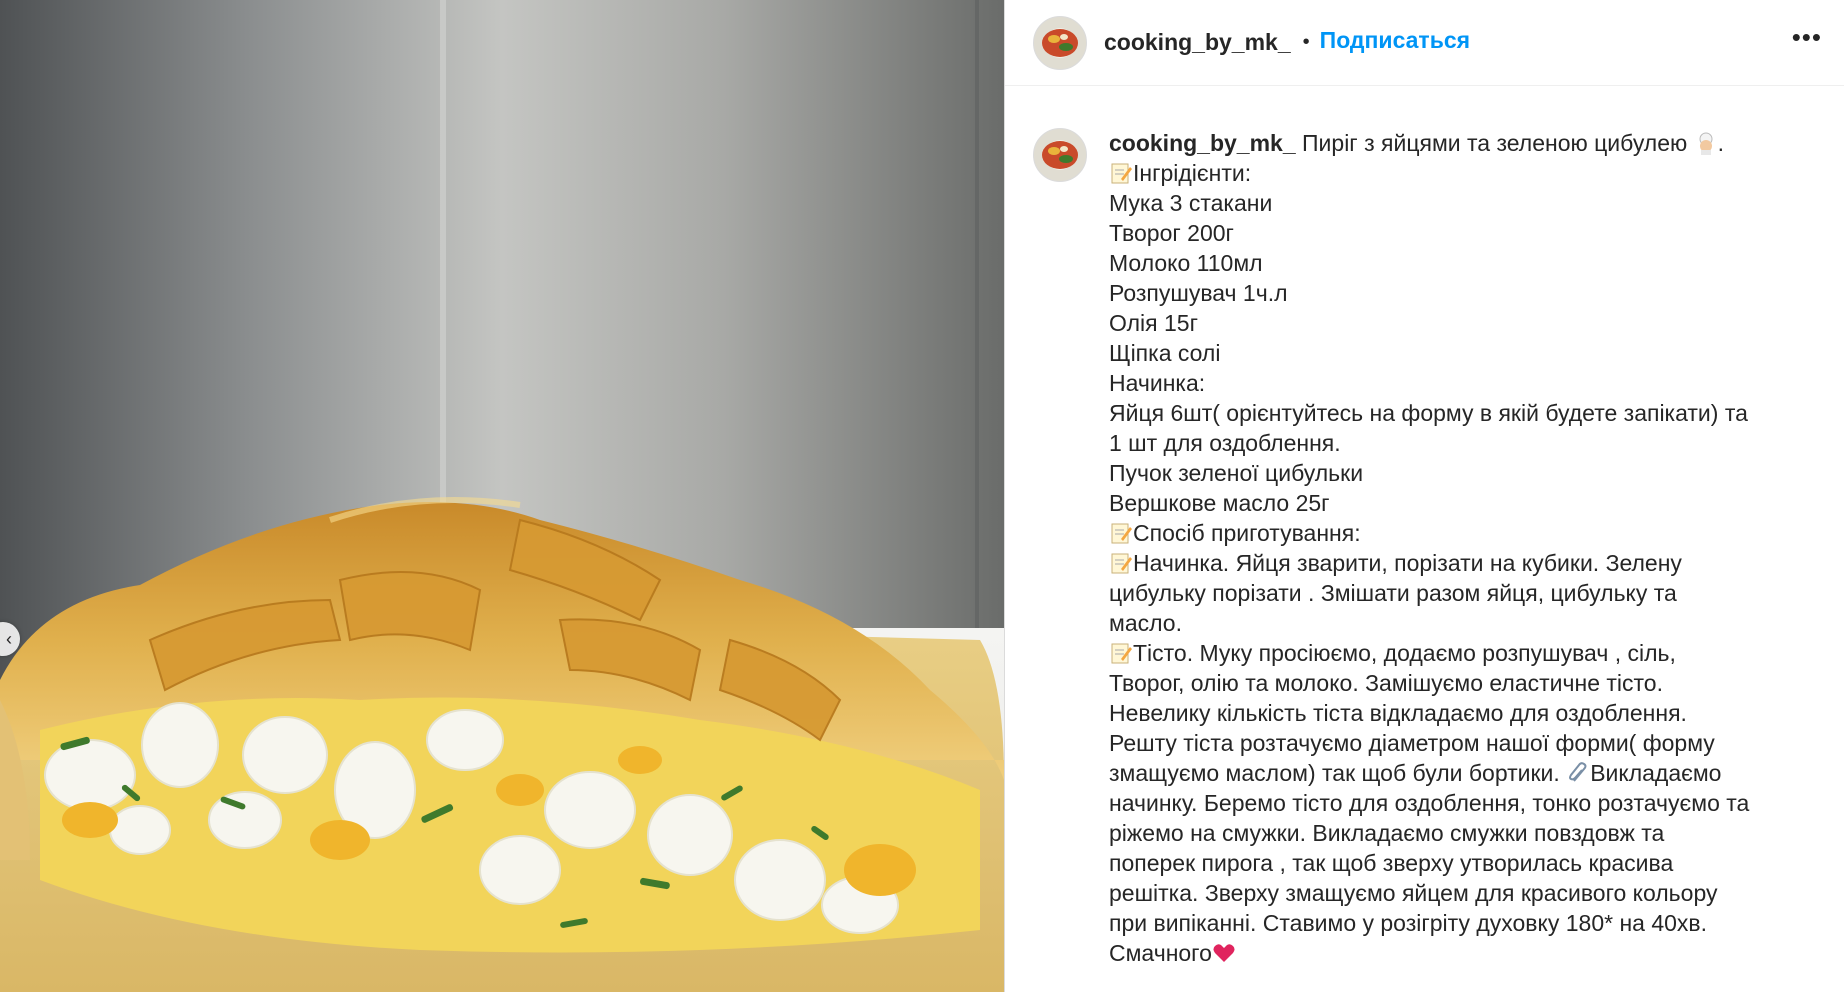  Describe the element at coordinates (1469, 533) in the screenshot. I see `caption-line: Спосіб приготування:` at that location.